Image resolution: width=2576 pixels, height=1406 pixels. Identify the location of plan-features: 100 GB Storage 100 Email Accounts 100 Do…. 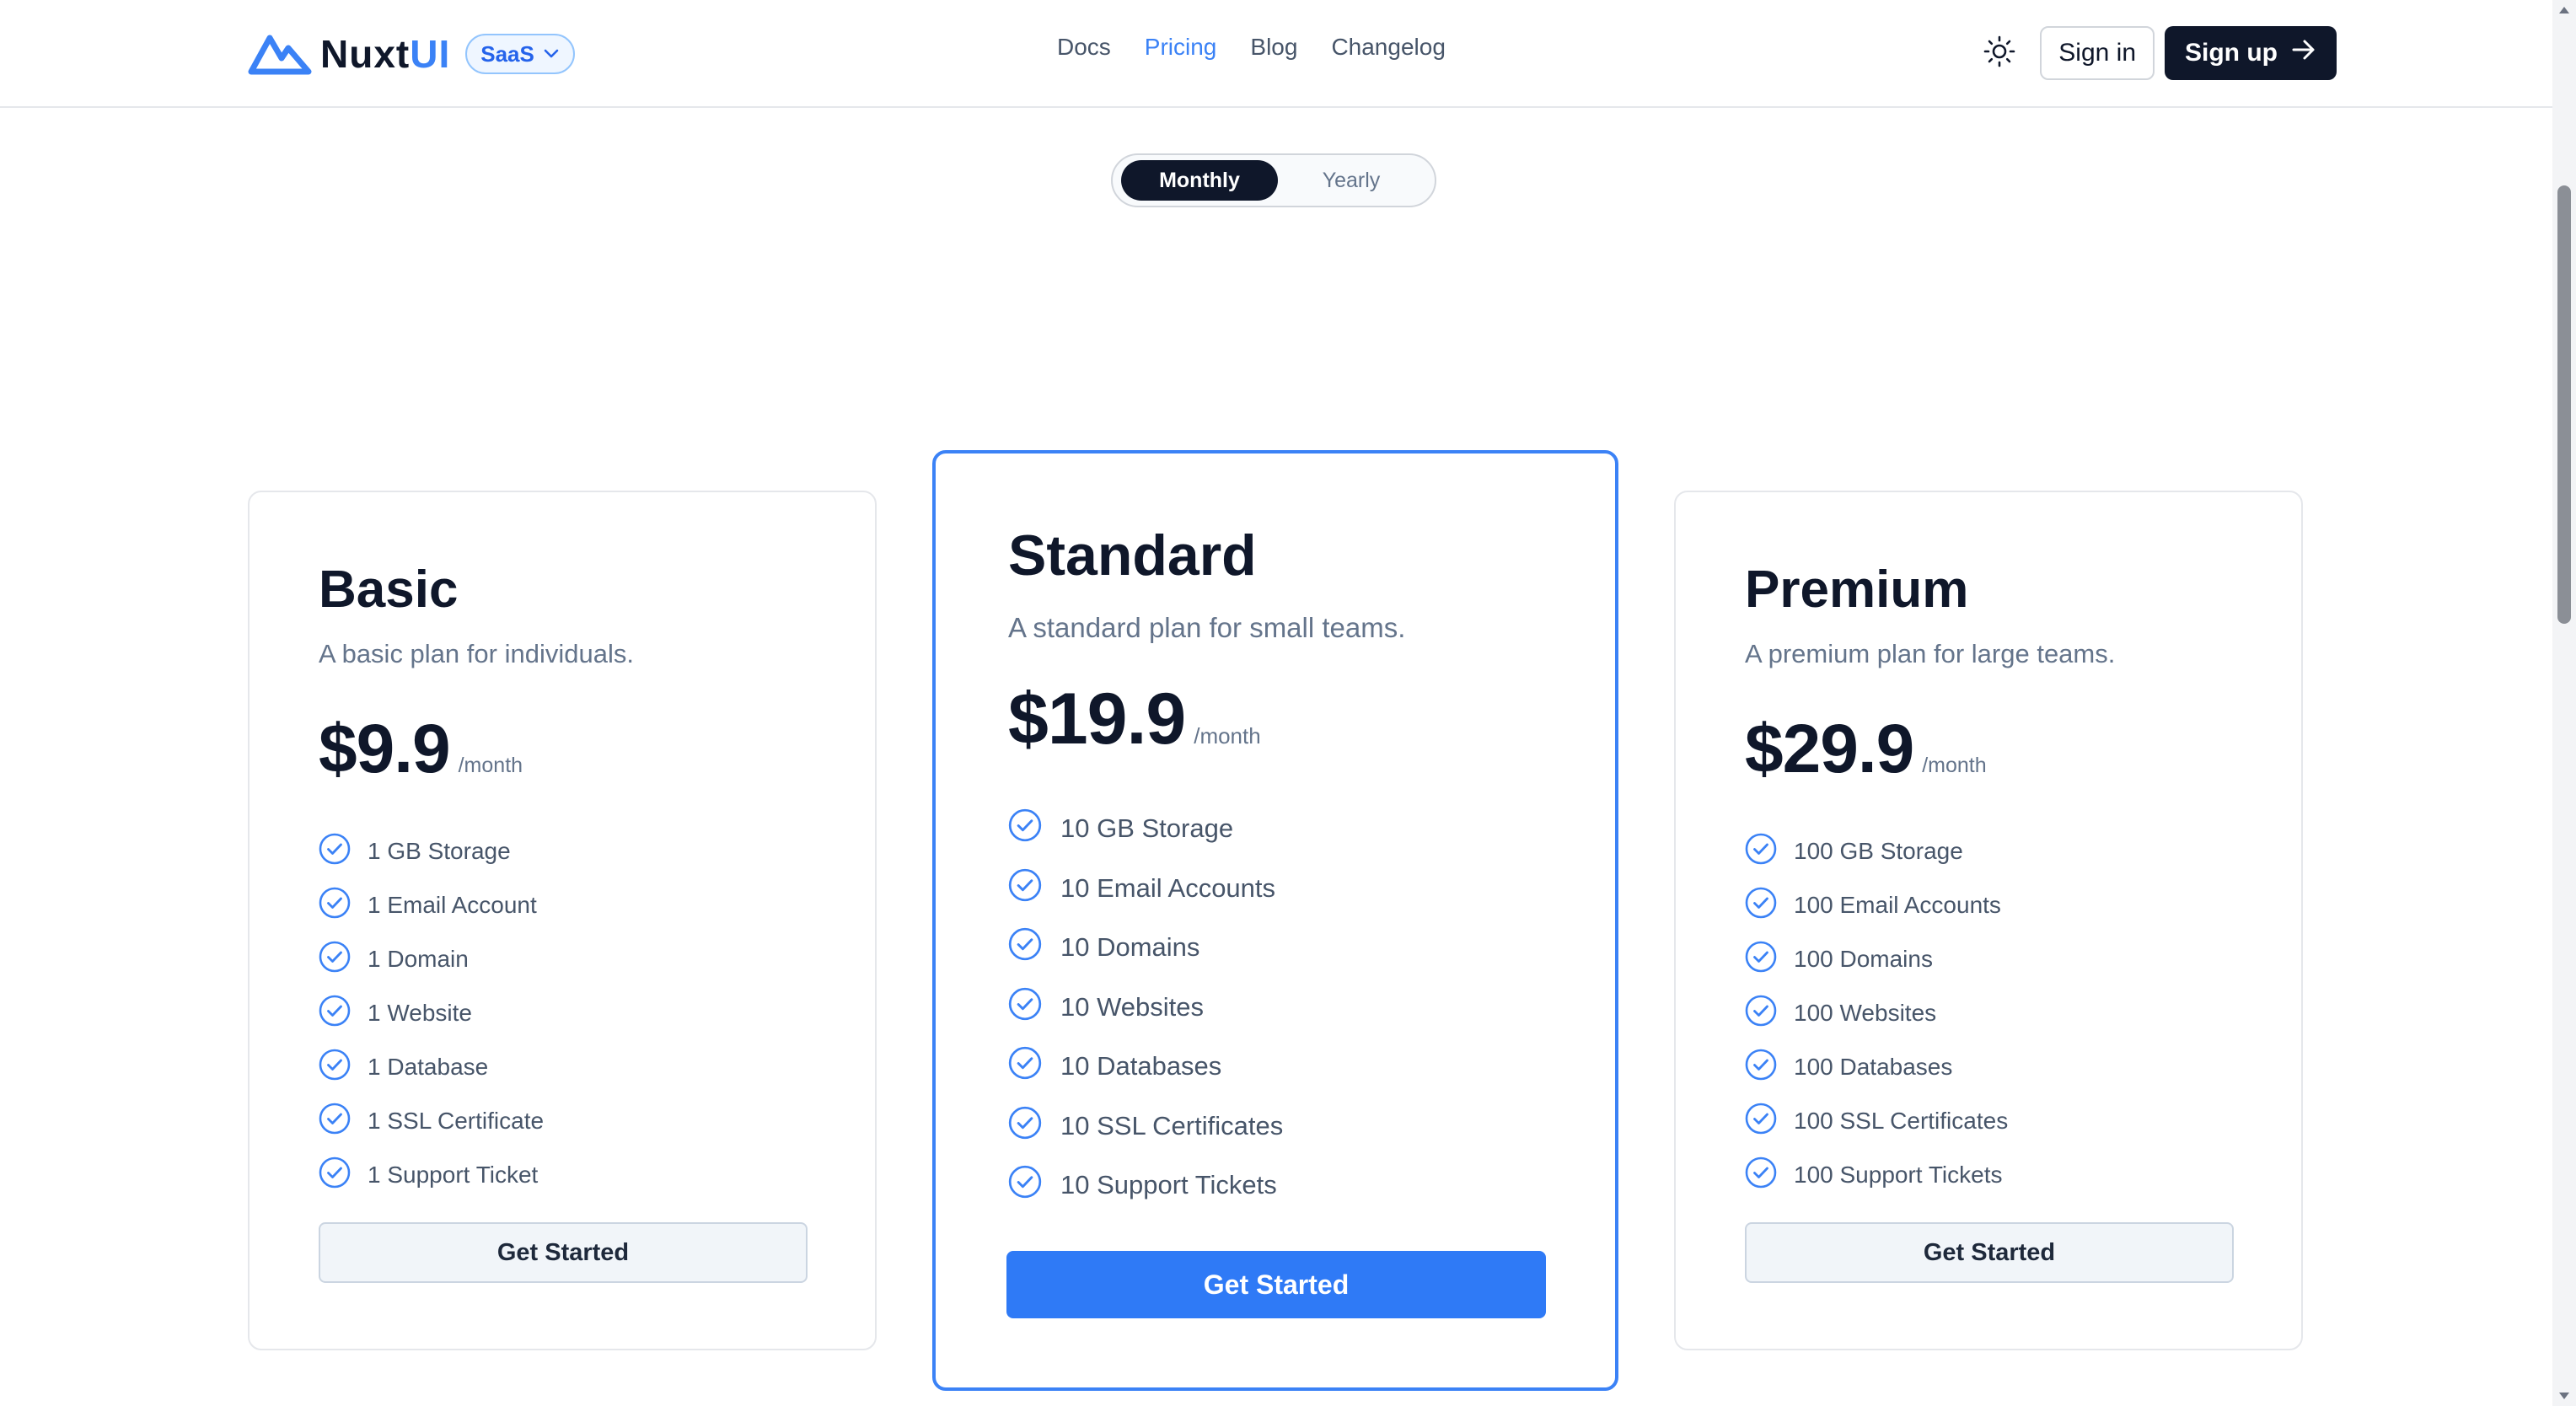
(1875, 1013).